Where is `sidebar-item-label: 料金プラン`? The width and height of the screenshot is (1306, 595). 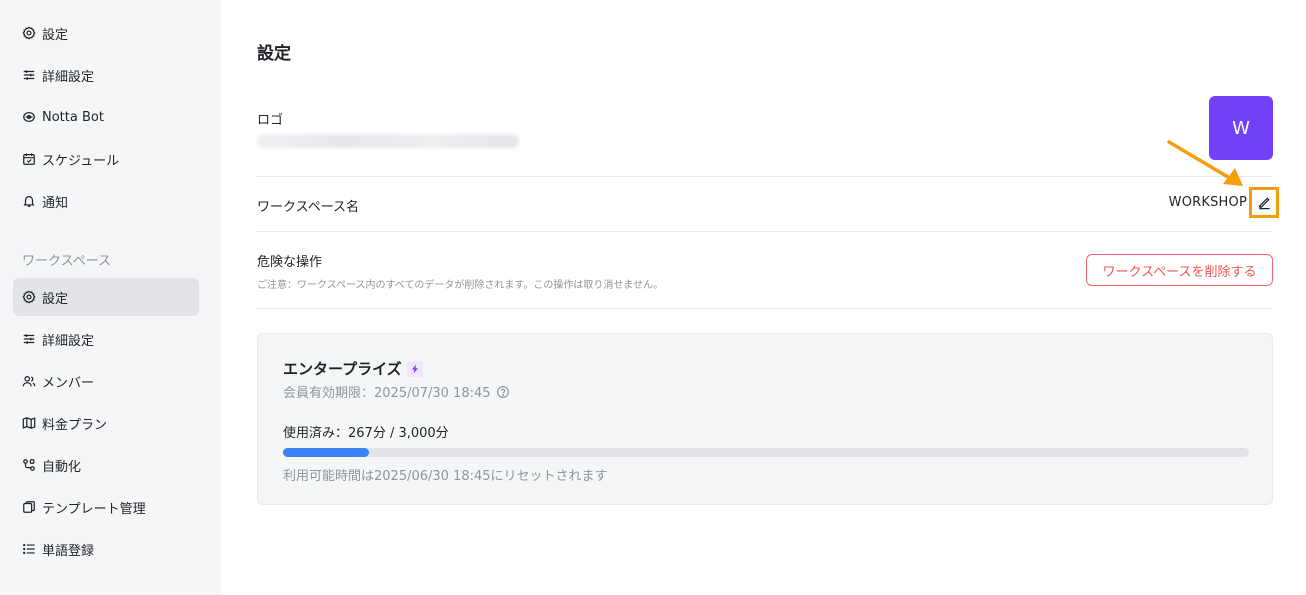
sidebar-item-label: 料金プラン is located at coordinates (75, 425).